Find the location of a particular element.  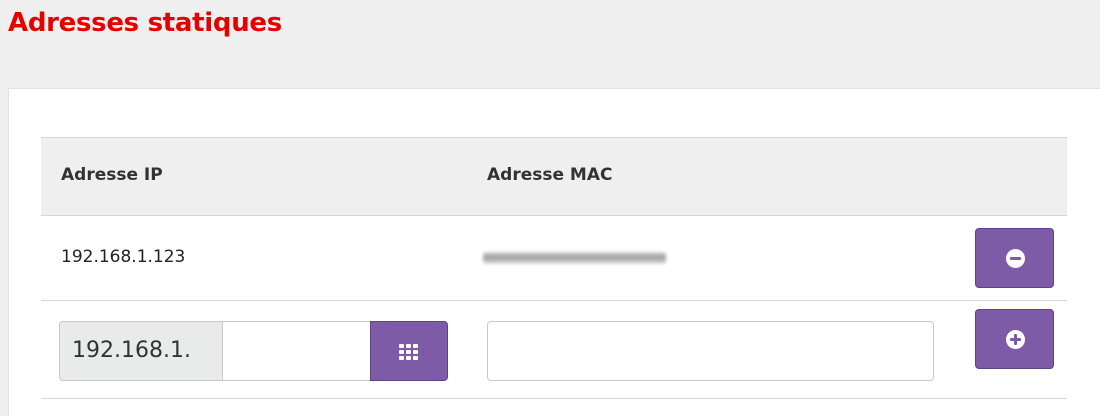

add-entry-button is located at coordinates (1014, 339).